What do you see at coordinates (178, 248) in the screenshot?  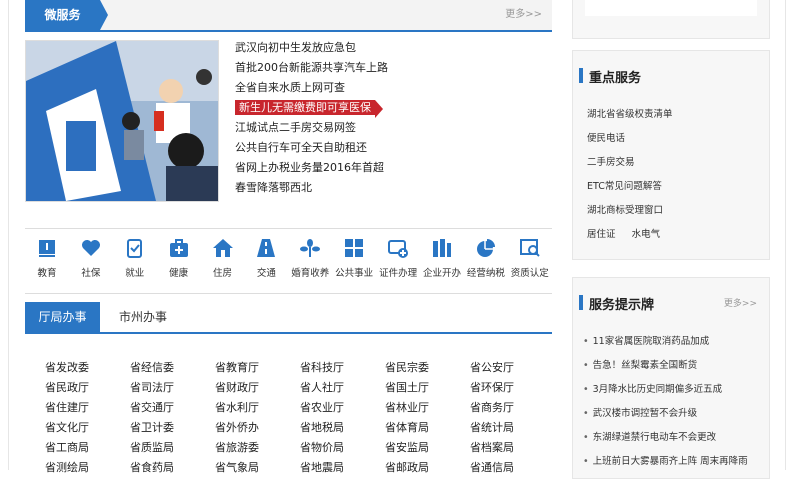 I see `medical-kit-icon` at bounding box center [178, 248].